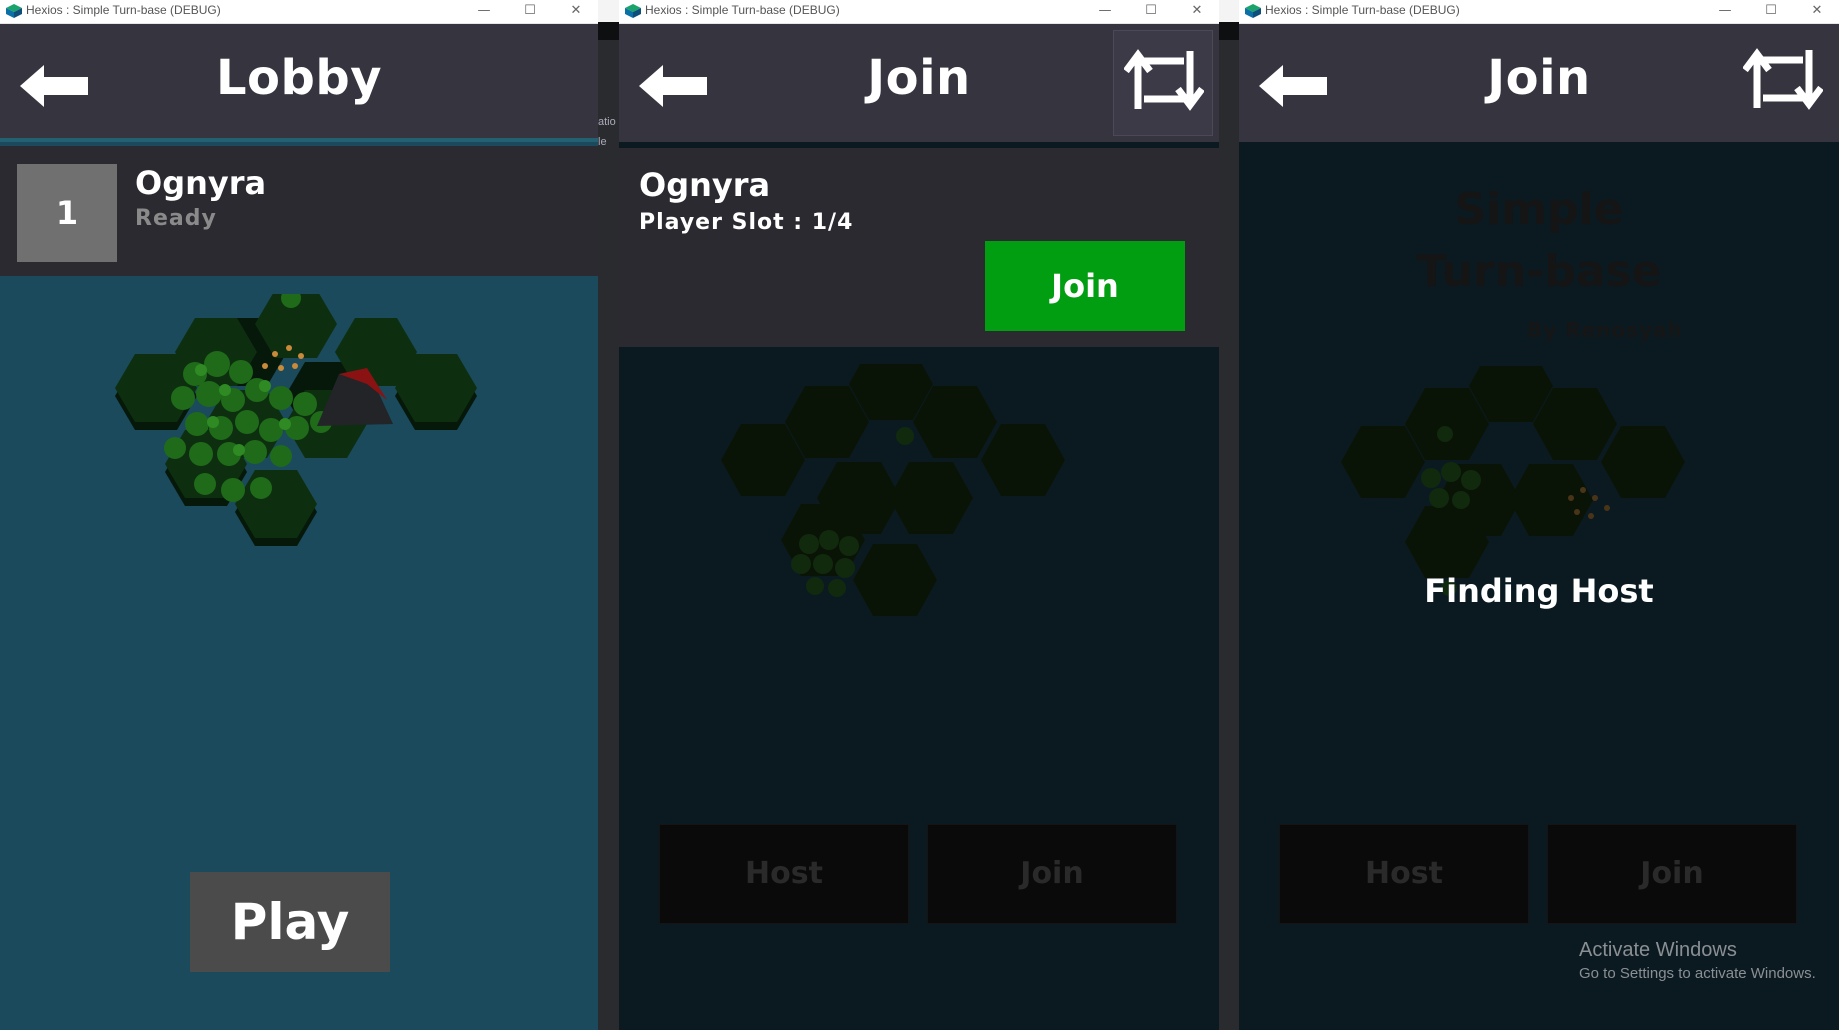  What do you see at coordinates (290, 922) in the screenshot?
I see `play-button: Play` at bounding box center [290, 922].